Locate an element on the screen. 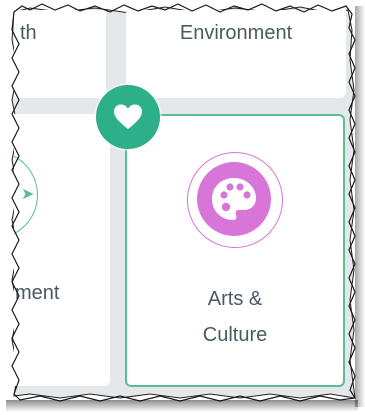  frame-shadow-right is located at coordinates (360, 206).